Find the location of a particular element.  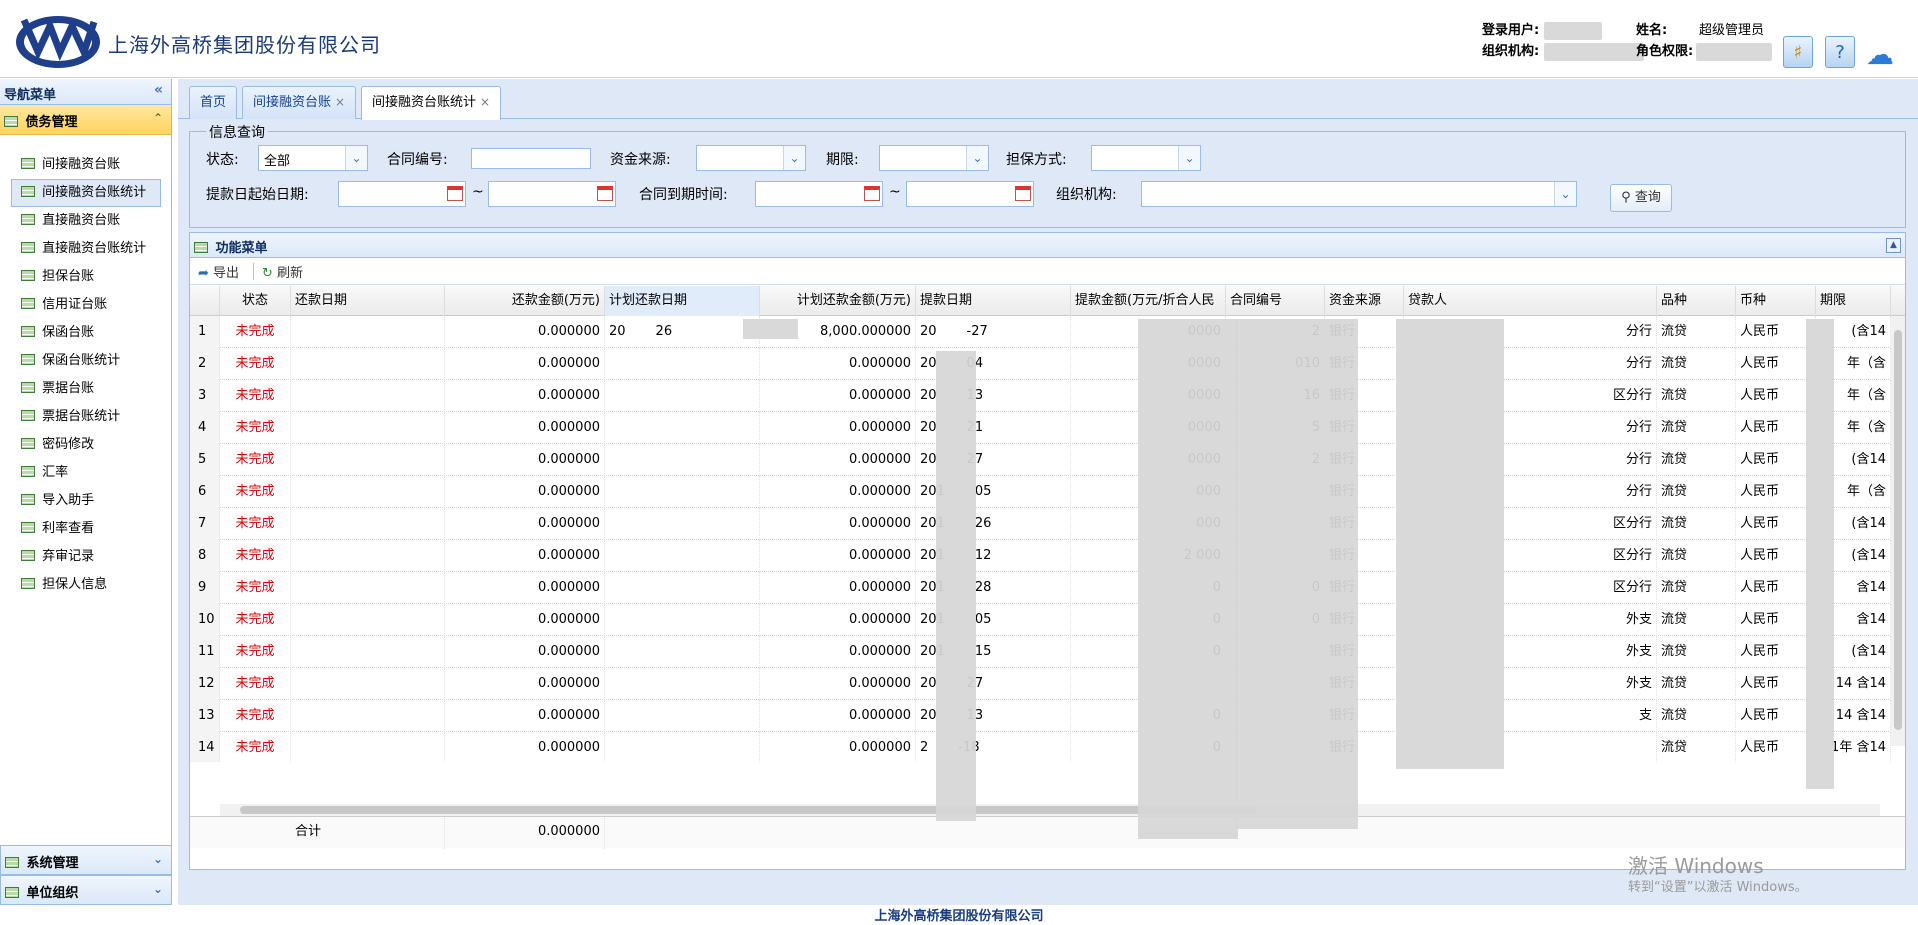

term-select: ⌄ is located at coordinates (934, 158).